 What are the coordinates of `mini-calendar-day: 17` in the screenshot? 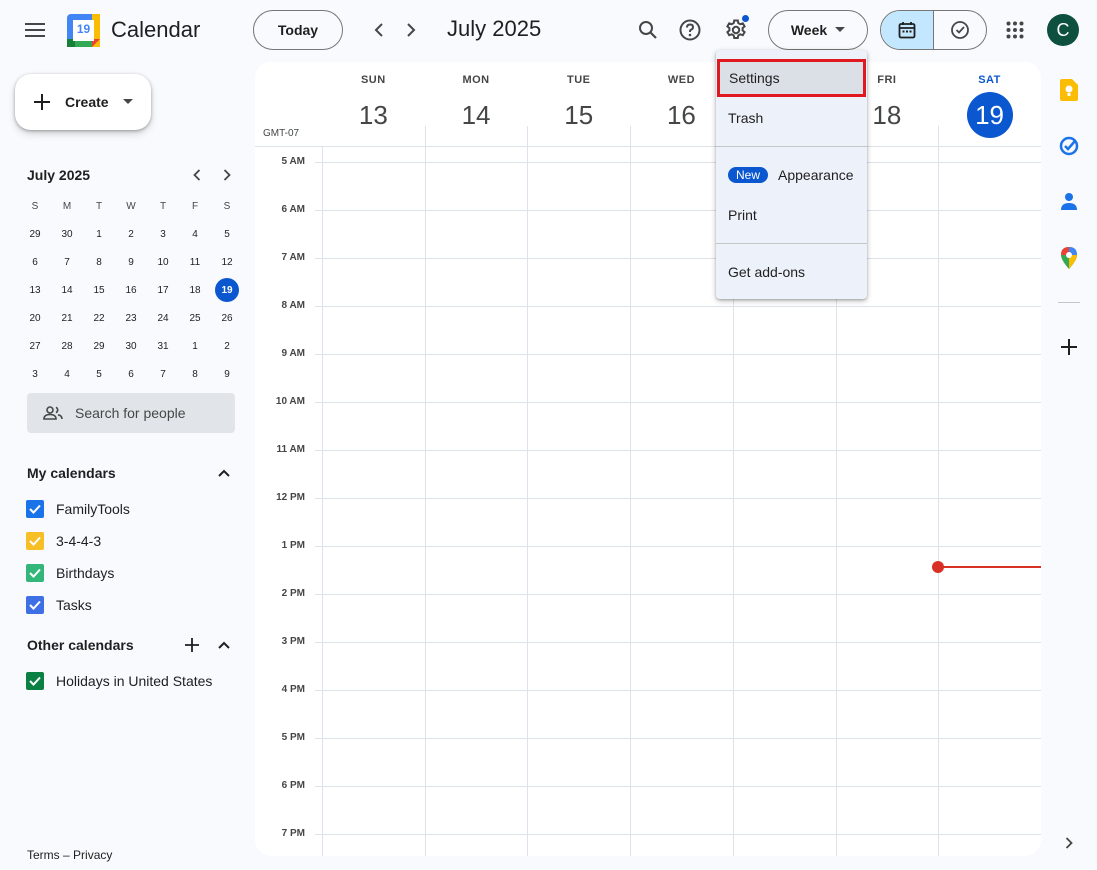 It's located at (163, 290).